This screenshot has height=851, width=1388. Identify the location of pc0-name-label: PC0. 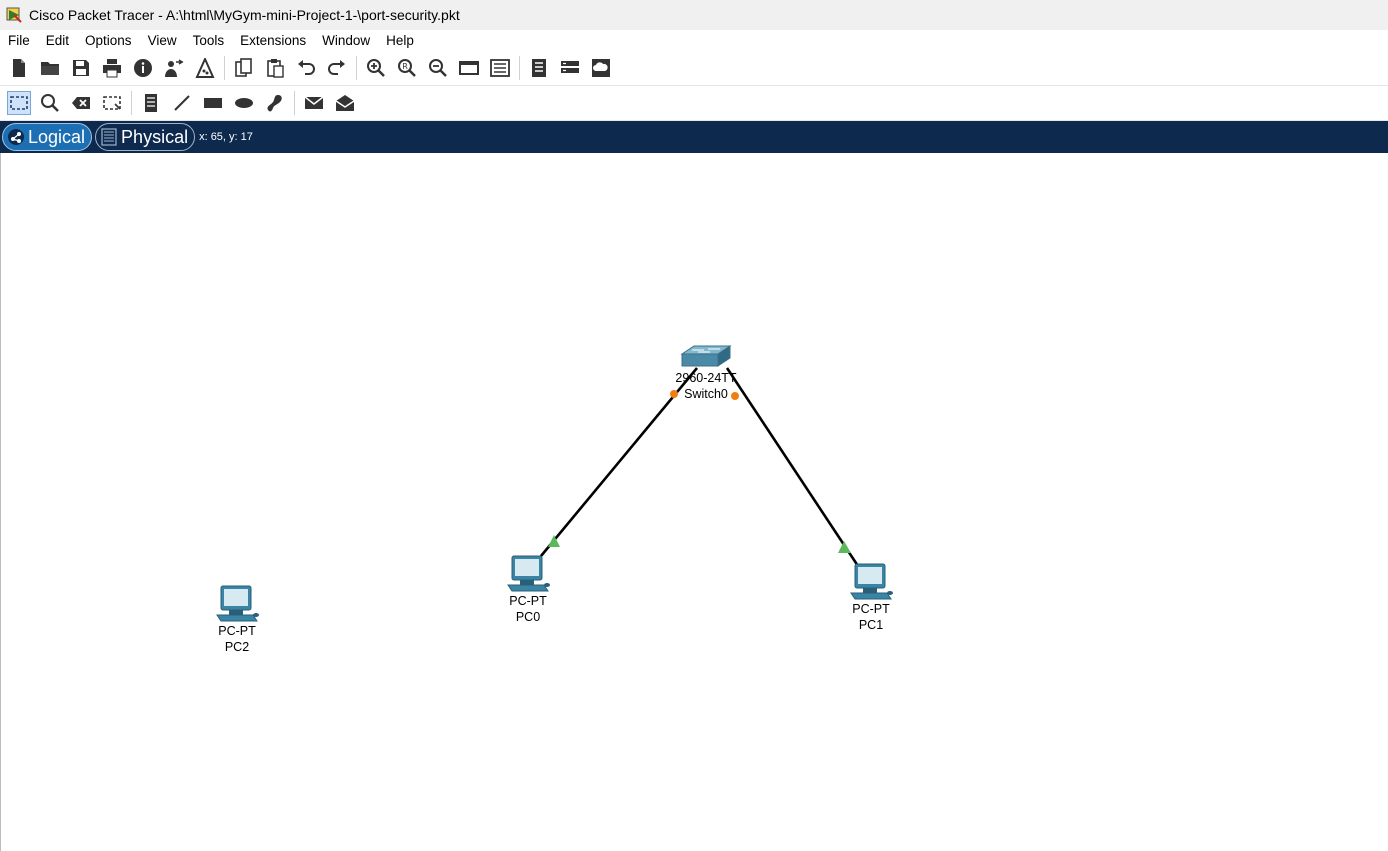
(528, 617).